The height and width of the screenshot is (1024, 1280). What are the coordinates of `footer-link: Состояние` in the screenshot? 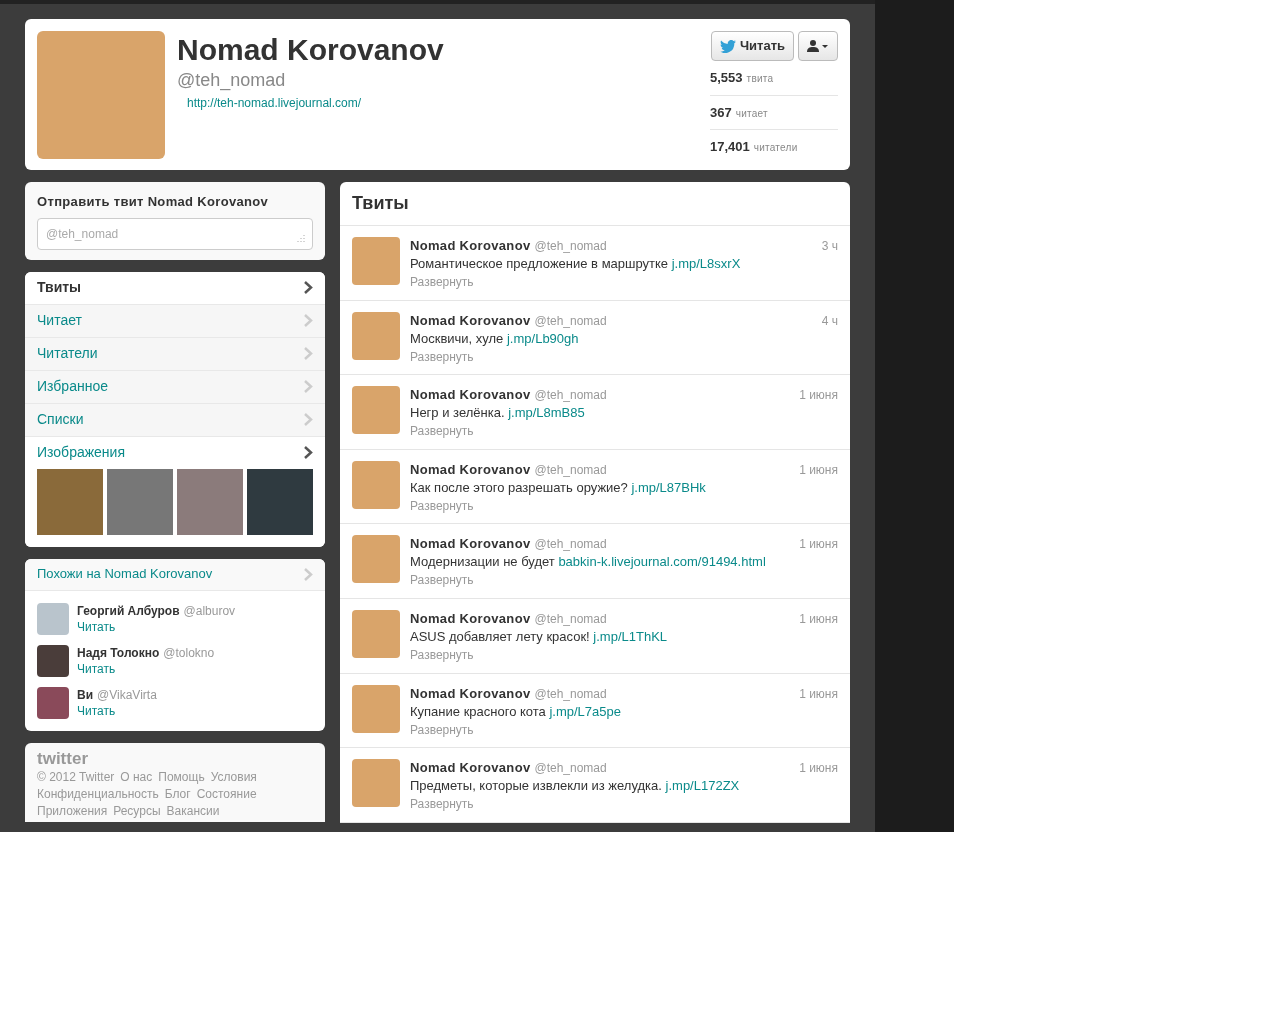 It's located at (226, 794).